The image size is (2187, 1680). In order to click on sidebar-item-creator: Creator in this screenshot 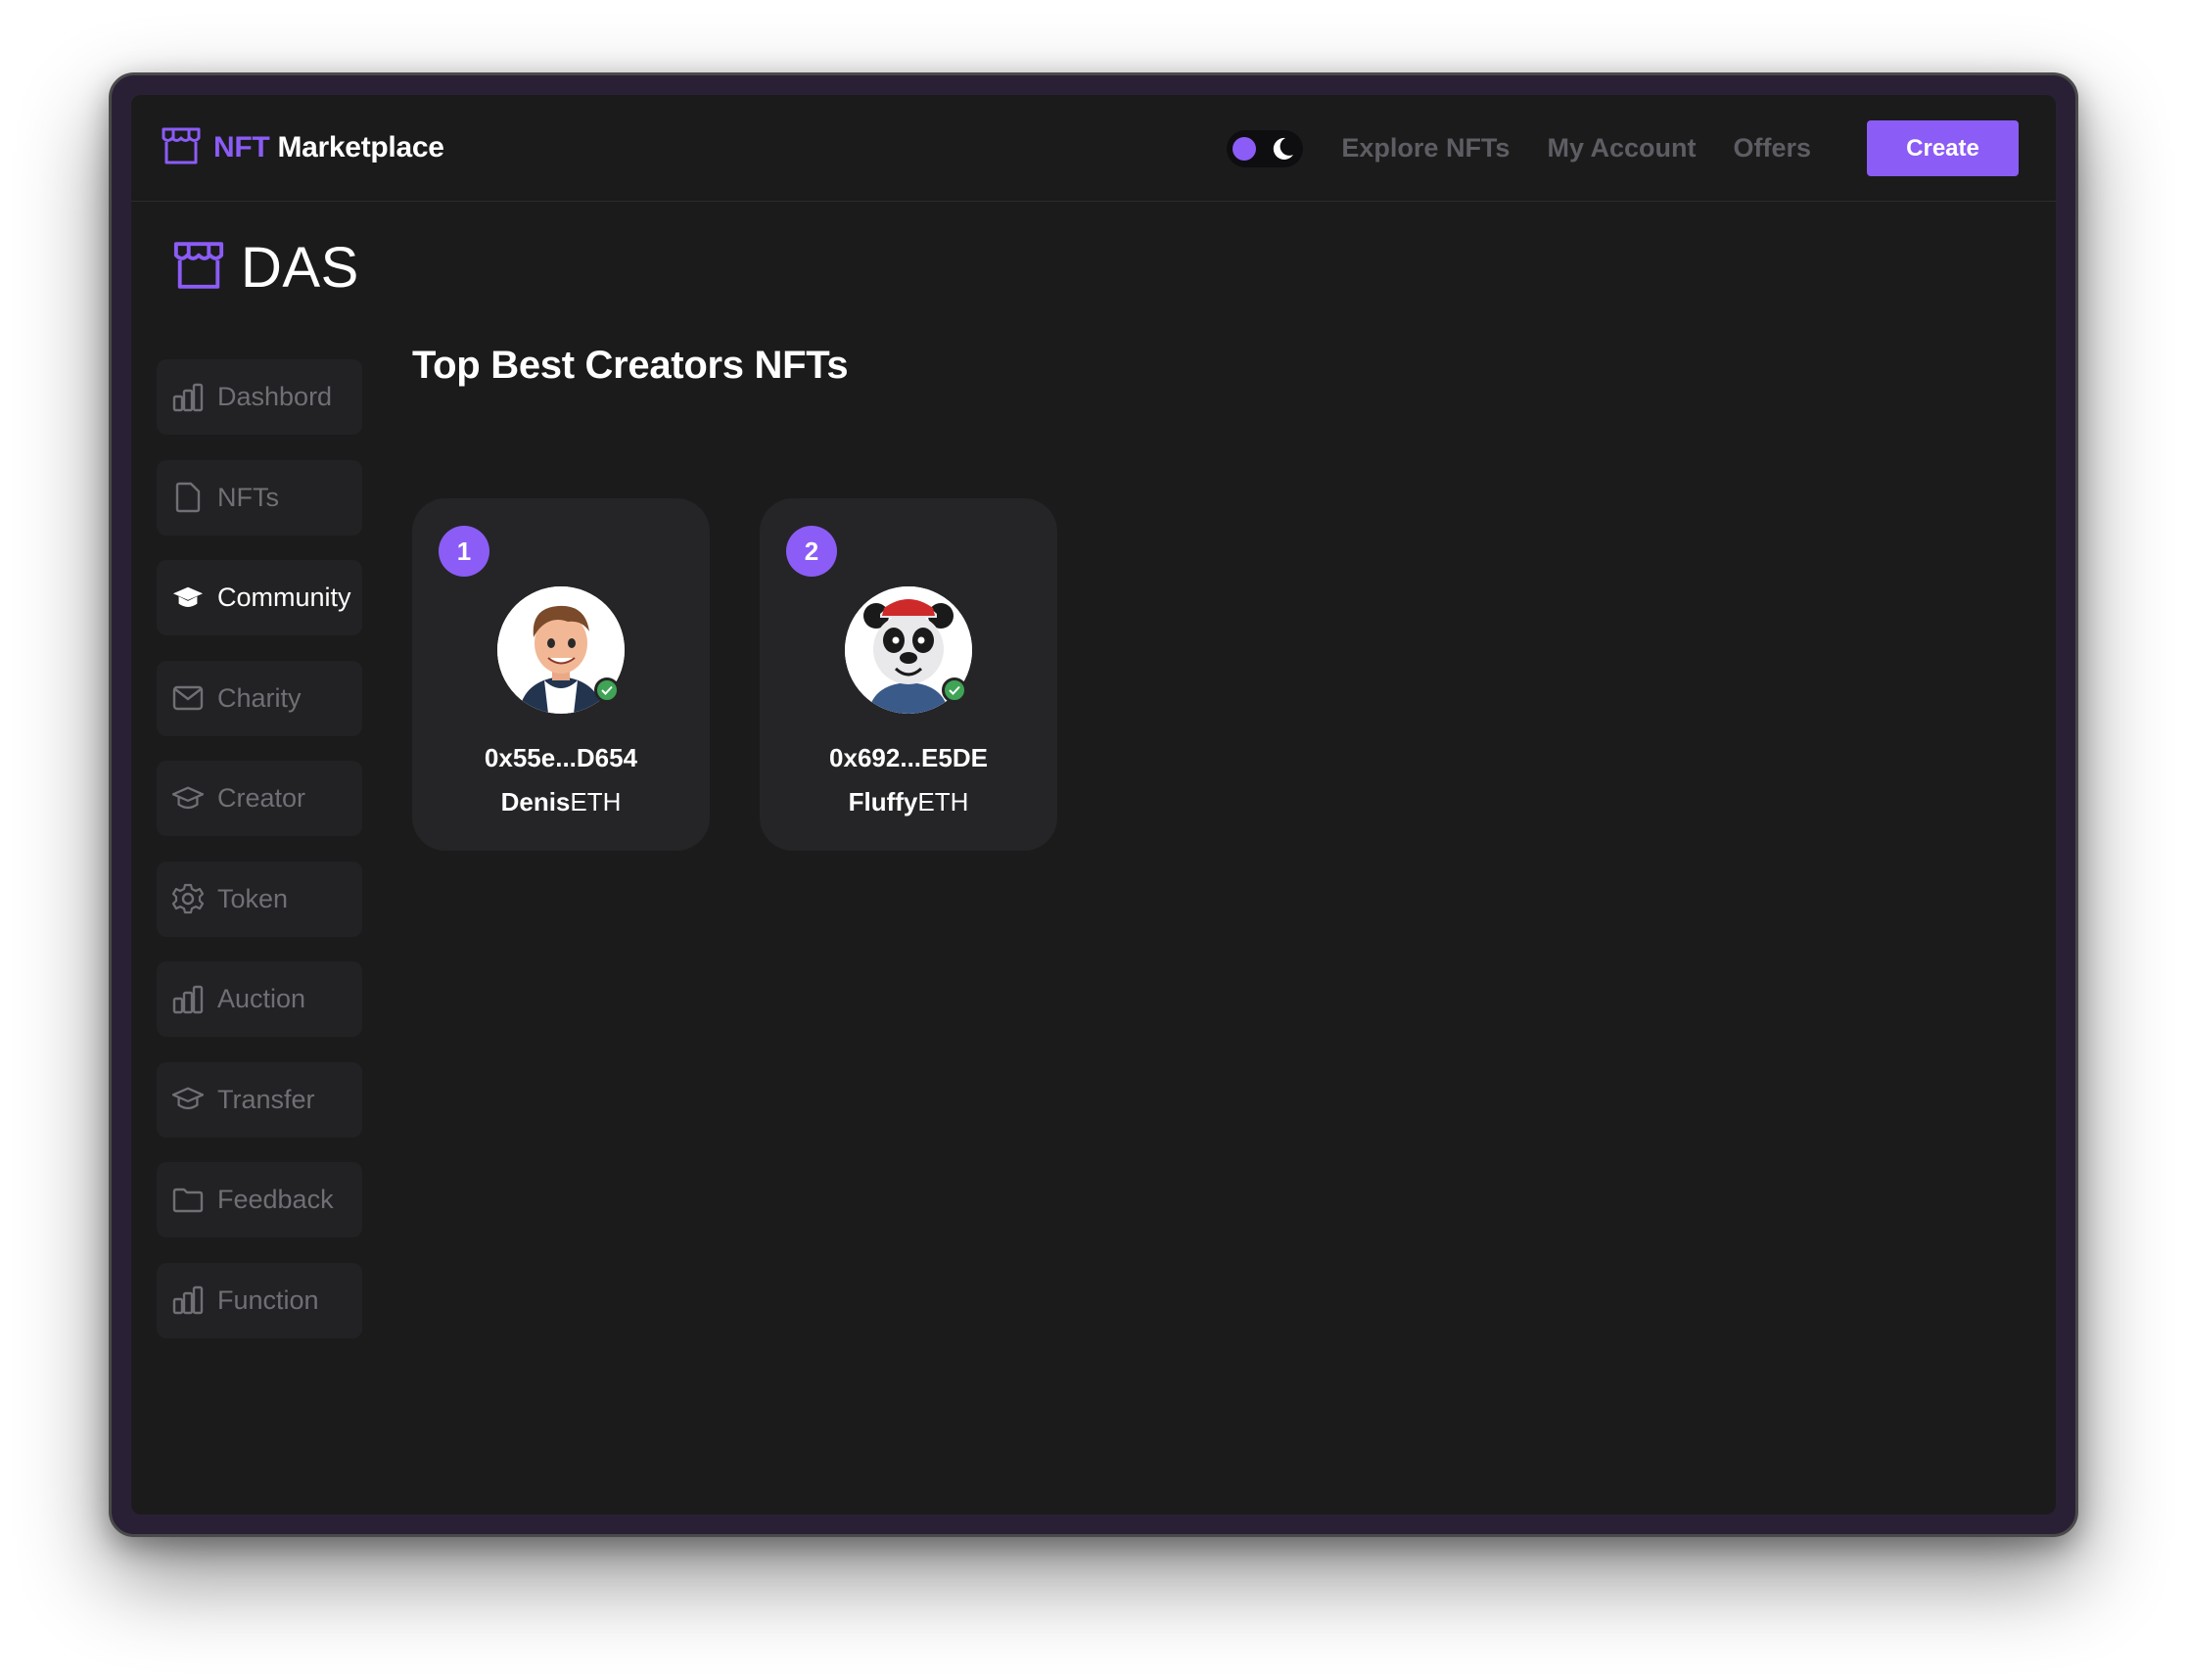, I will do `click(259, 798)`.